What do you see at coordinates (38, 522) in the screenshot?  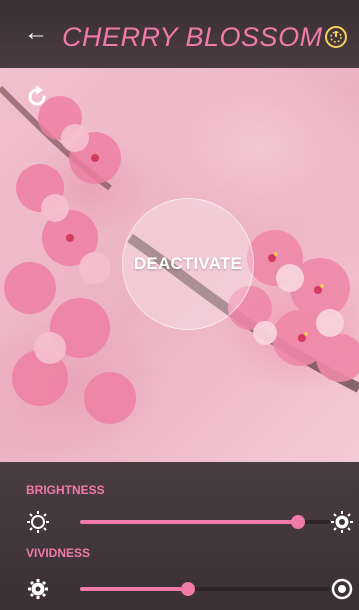 I see `sun-outline-icon` at bounding box center [38, 522].